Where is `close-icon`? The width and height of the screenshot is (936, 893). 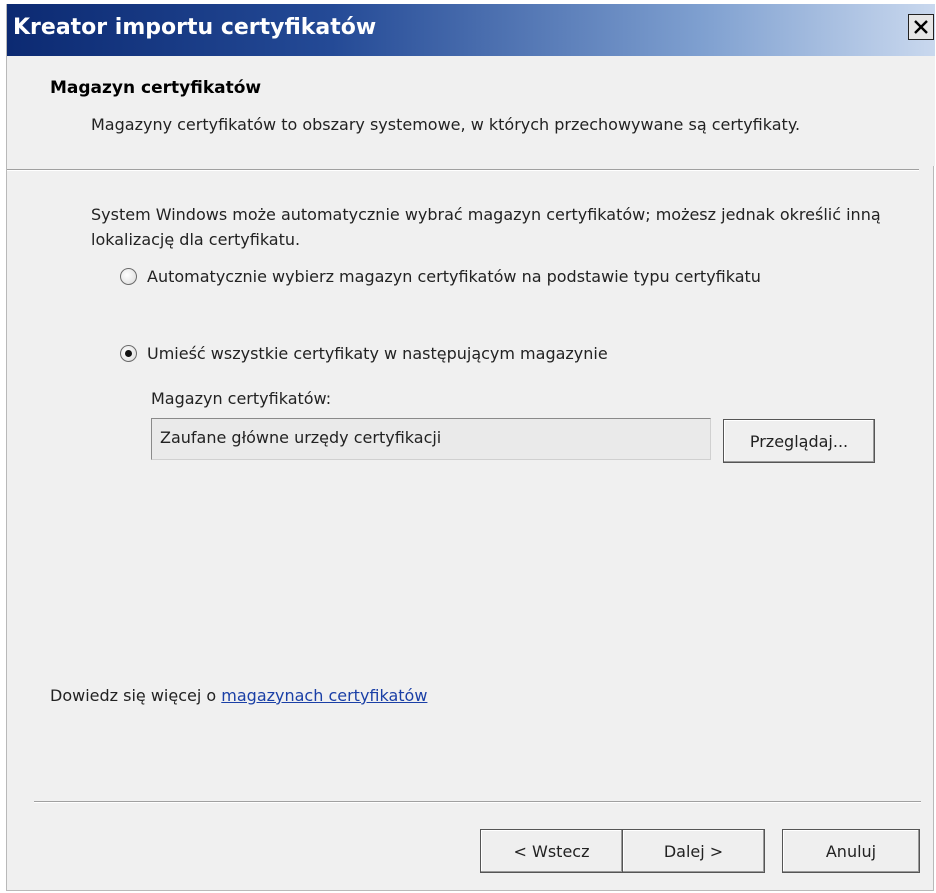
close-icon is located at coordinates (921, 27).